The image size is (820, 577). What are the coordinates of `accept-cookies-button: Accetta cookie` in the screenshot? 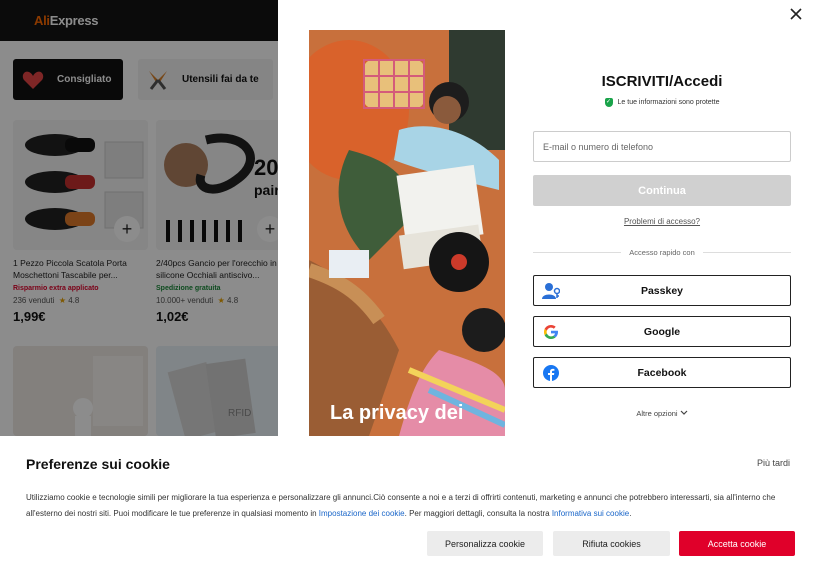 It's located at (737, 543).